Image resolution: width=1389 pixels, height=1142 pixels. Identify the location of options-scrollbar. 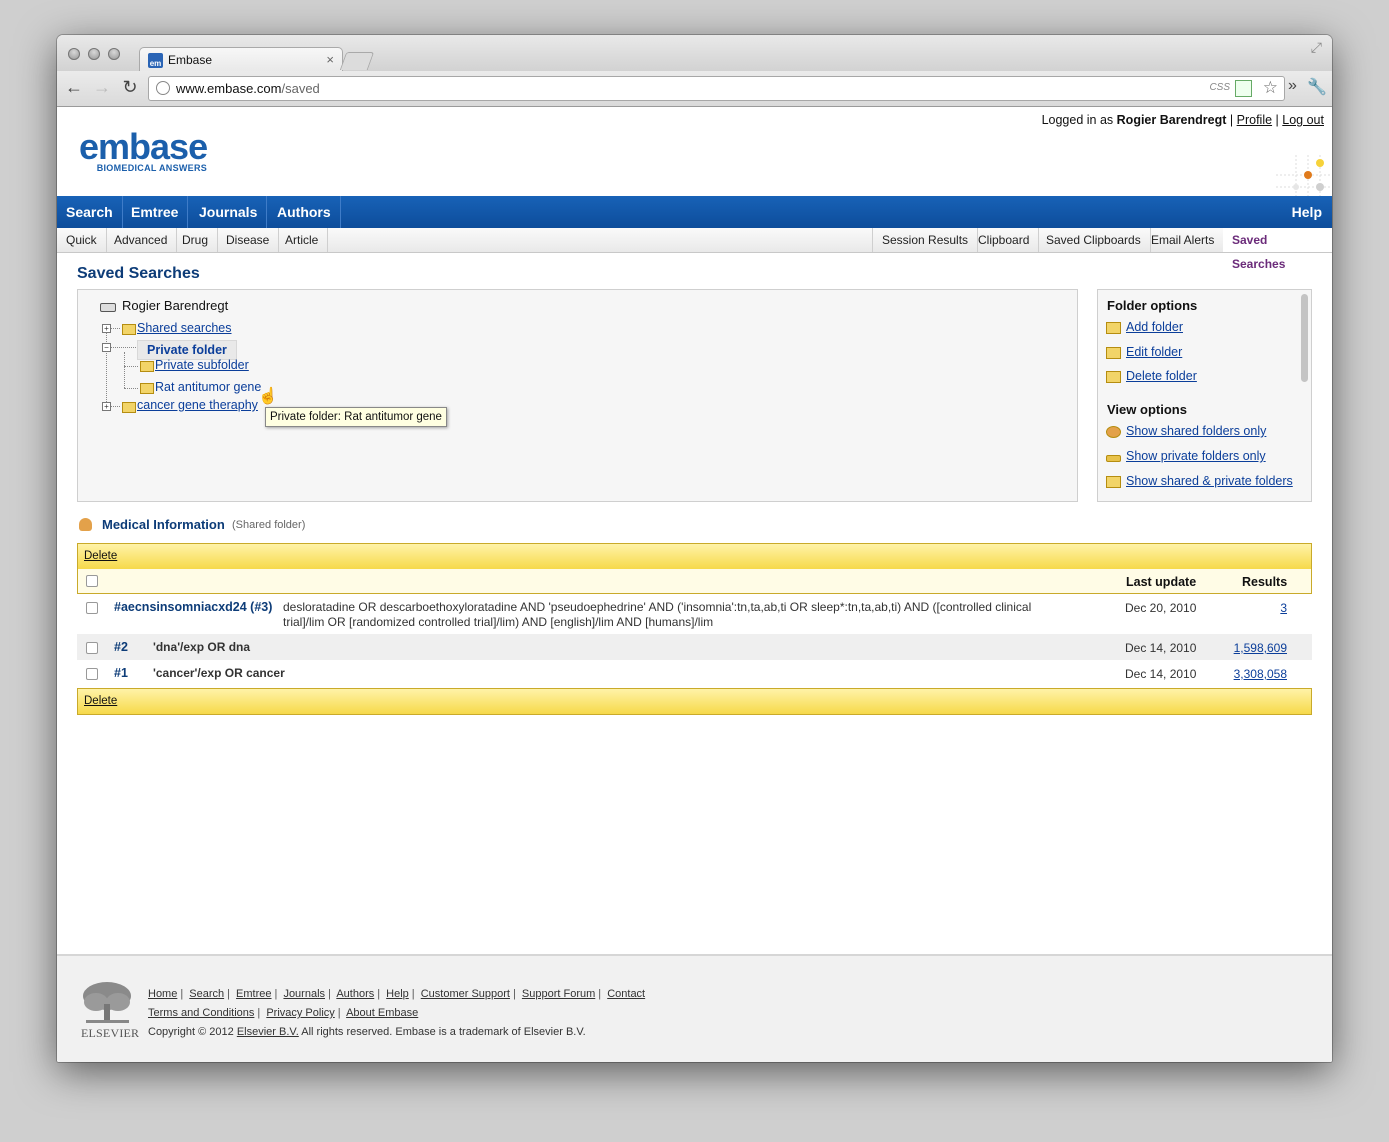
(1304, 338).